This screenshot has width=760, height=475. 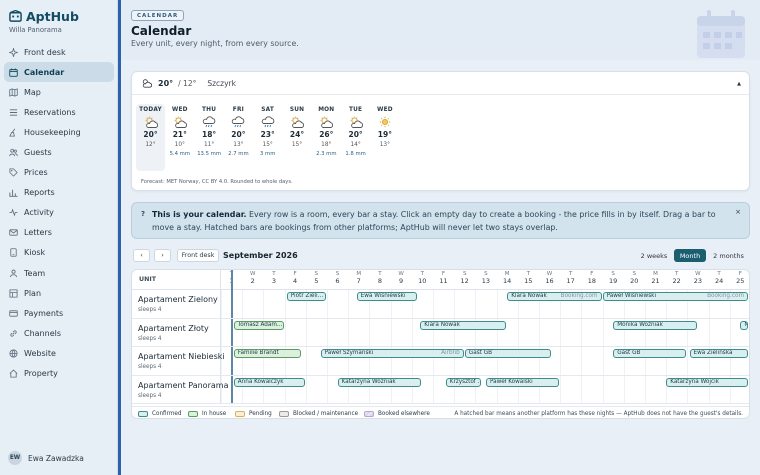 I want to click on booking-bar: Anna Kowalczyk, so click(x=269, y=382).